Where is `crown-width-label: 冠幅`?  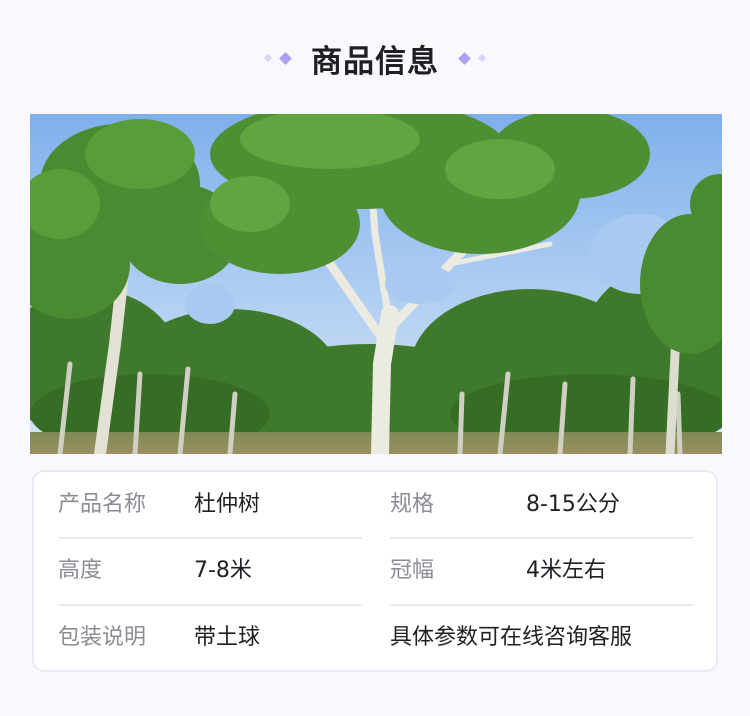 crown-width-label: 冠幅 is located at coordinates (412, 570).